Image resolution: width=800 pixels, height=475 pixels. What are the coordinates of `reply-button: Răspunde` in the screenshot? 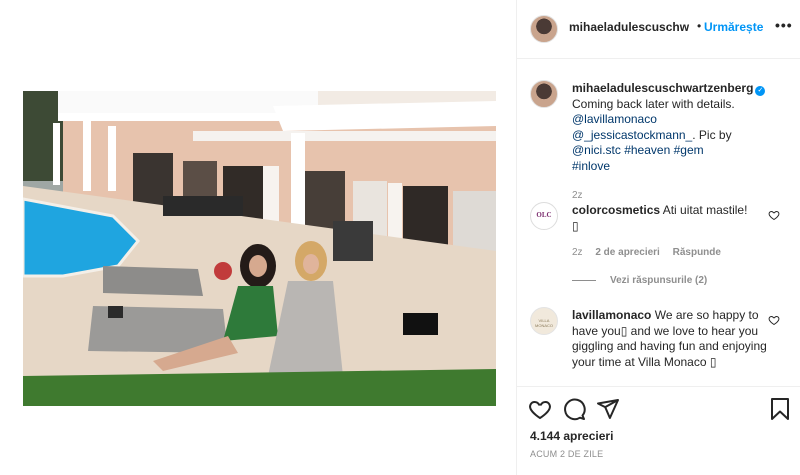 It's located at (697, 252).